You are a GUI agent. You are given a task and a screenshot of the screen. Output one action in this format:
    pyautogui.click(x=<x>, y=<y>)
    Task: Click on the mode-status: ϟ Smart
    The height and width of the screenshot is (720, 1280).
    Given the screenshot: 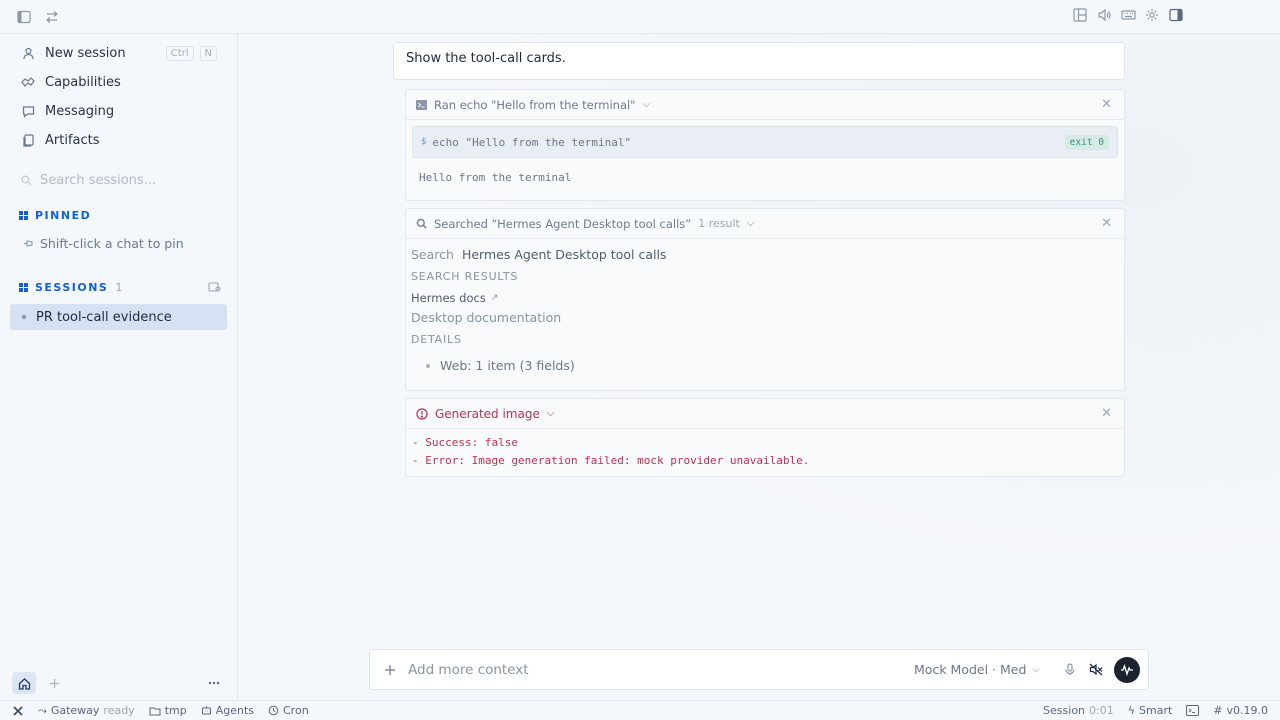 What is the action you would take?
    pyautogui.click(x=1150, y=710)
    